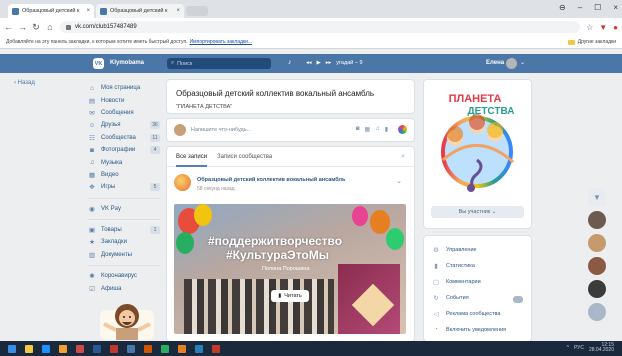 This screenshot has width=622, height=356. I want to click on vk-logo-icon: VK, so click(98, 63).